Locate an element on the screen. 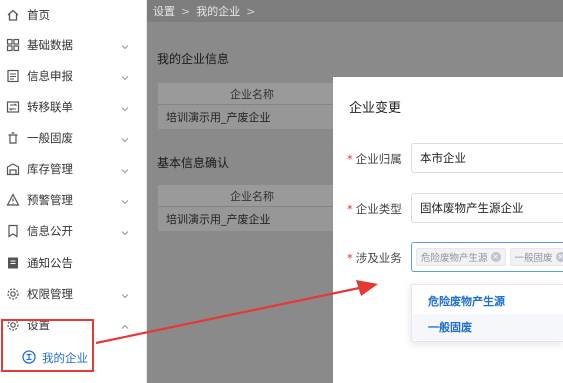  sidebar-item-label: 信息公开 is located at coordinates (50, 231).